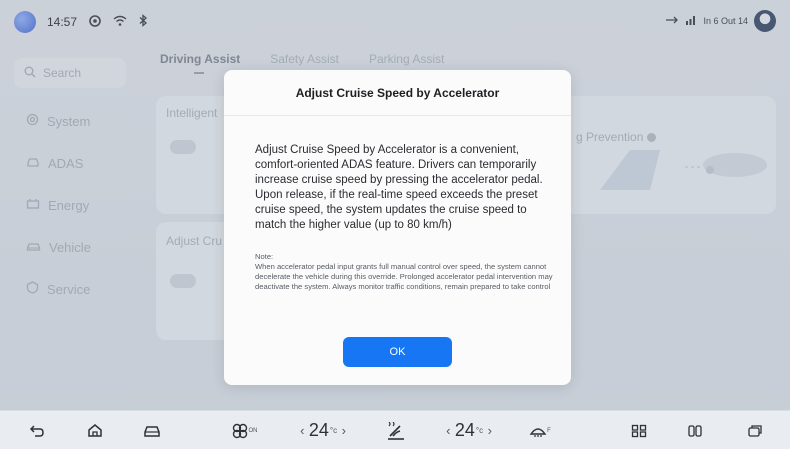  Describe the element at coordinates (479, 430) in the screenshot. I see `right-temp-unit: °c` at that location.